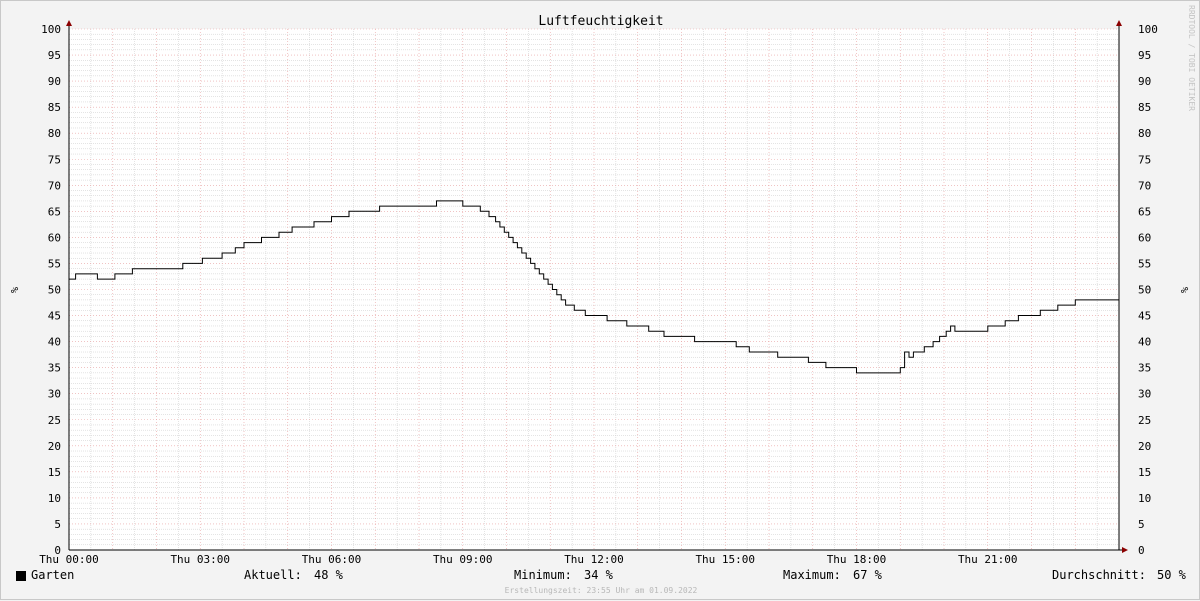  What do you see at coordinates (54, 55) in the screenshot?
I see `y-tick-label-left: 95` at bounding box center [54, 55].